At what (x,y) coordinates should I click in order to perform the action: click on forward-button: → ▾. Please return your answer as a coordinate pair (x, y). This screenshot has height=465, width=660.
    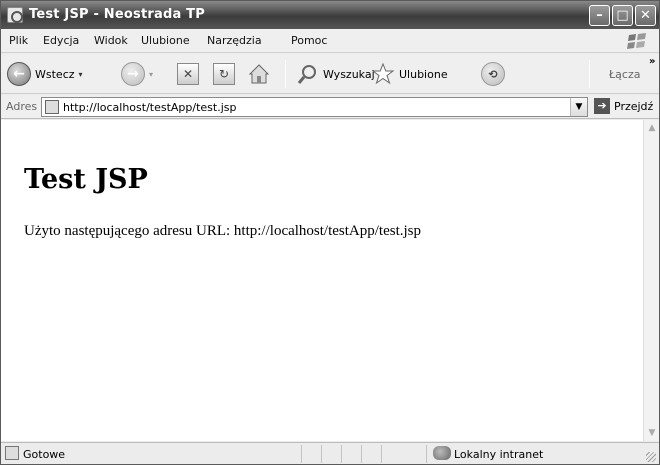
    Looking at the image, I should click on (137, 74).